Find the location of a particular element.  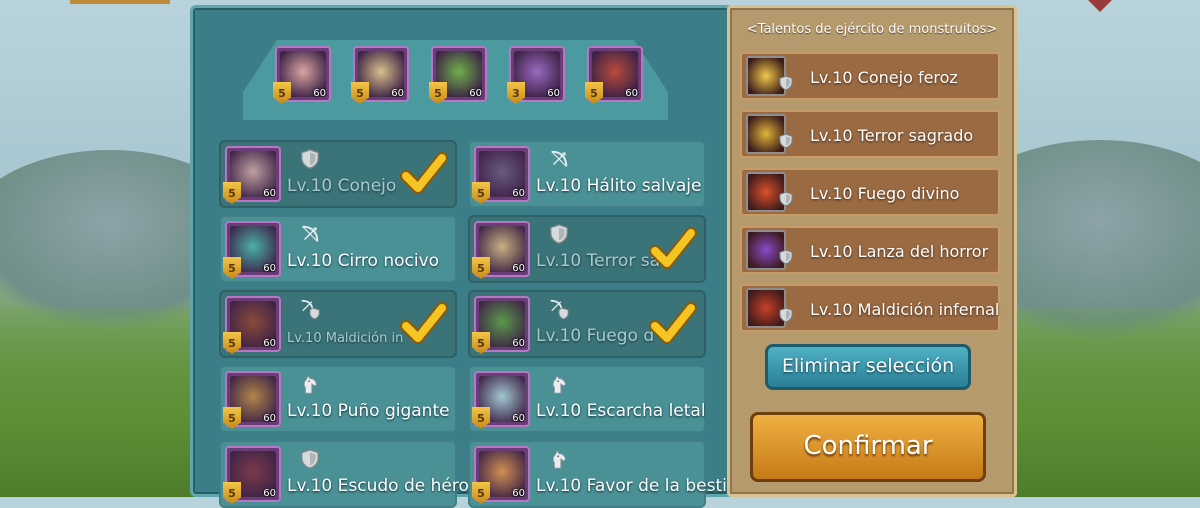

talent-label: Lv.10 Cirro nocivo is located at coordinates (363, 261).